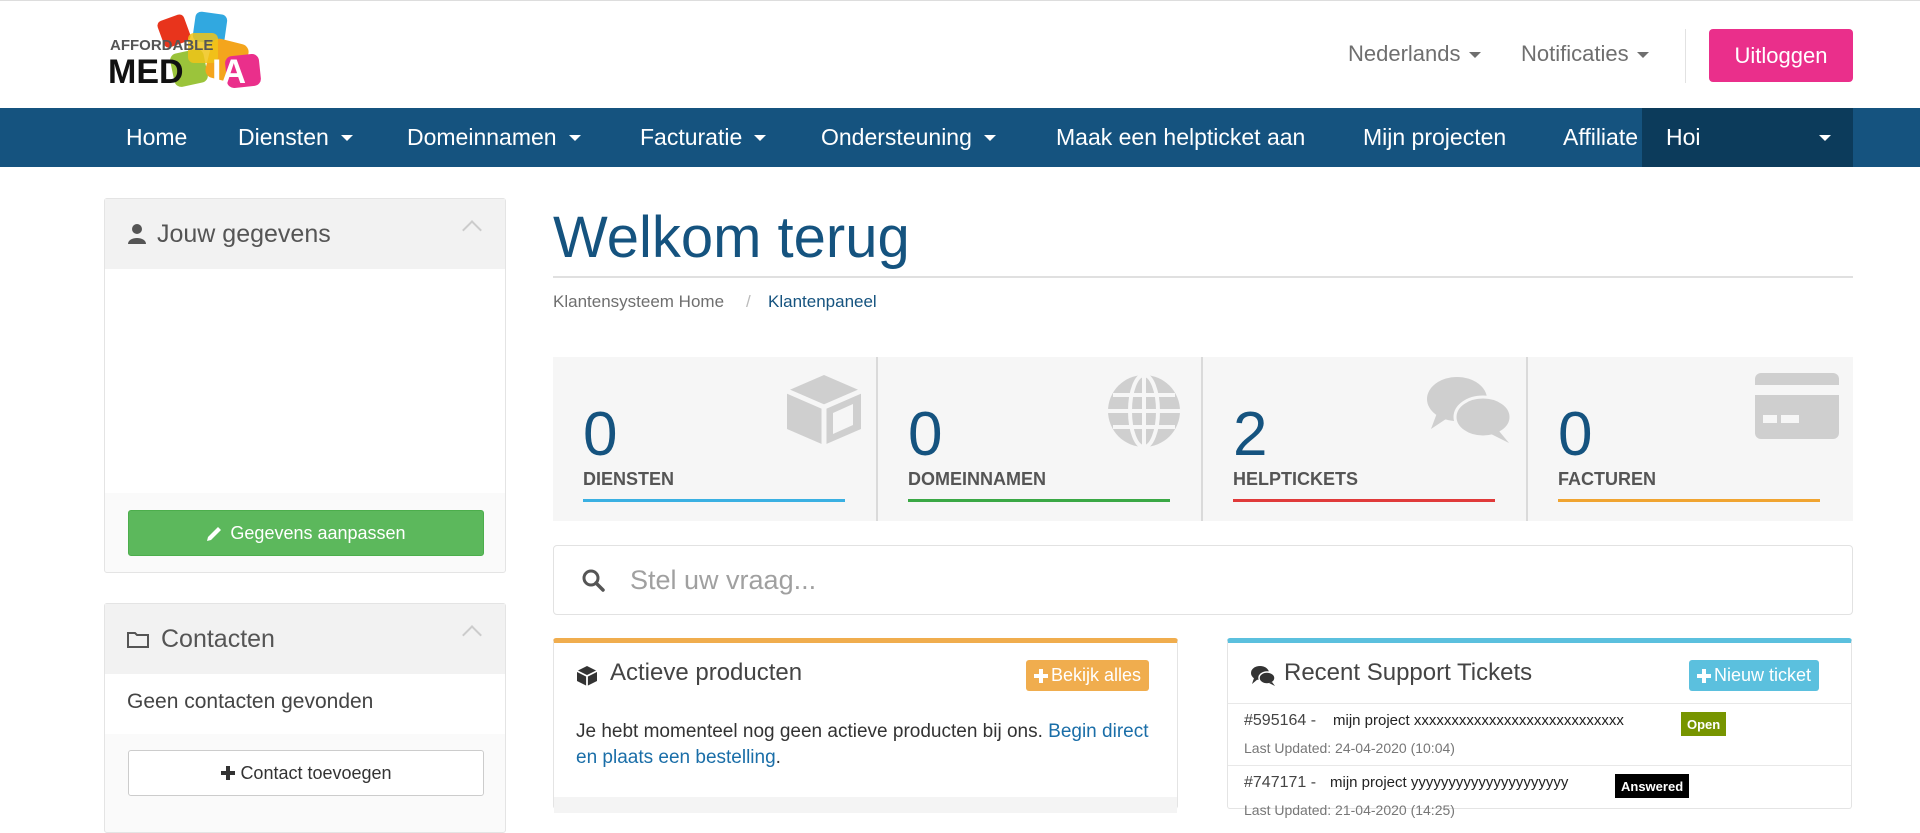 The width and height of the screenshot is (1920, 833). I want to click on add-contact-button: Contact toevoegen, so click(306, 773).